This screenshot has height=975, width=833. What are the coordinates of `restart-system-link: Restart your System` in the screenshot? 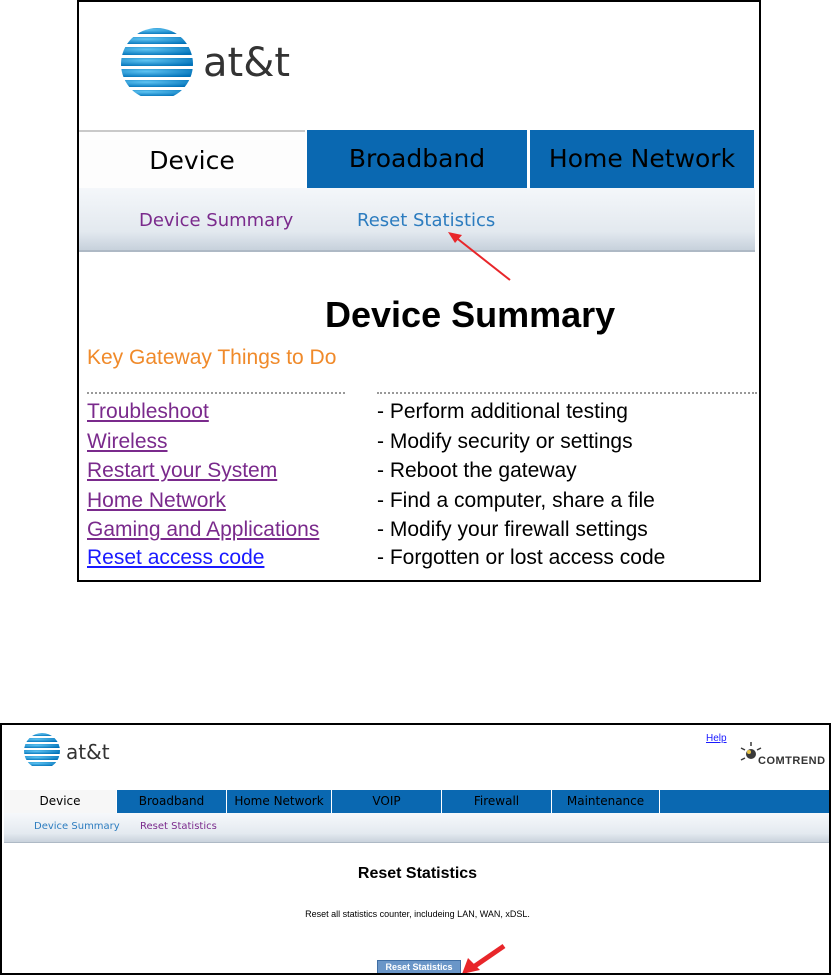 It's located at (182, 471).